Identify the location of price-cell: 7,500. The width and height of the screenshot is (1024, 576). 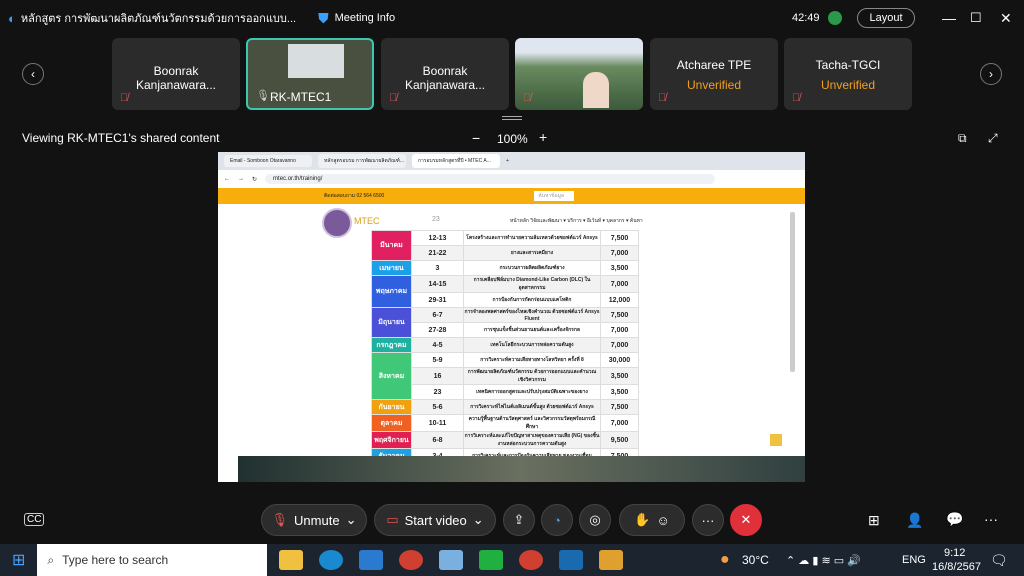
(619, 407).